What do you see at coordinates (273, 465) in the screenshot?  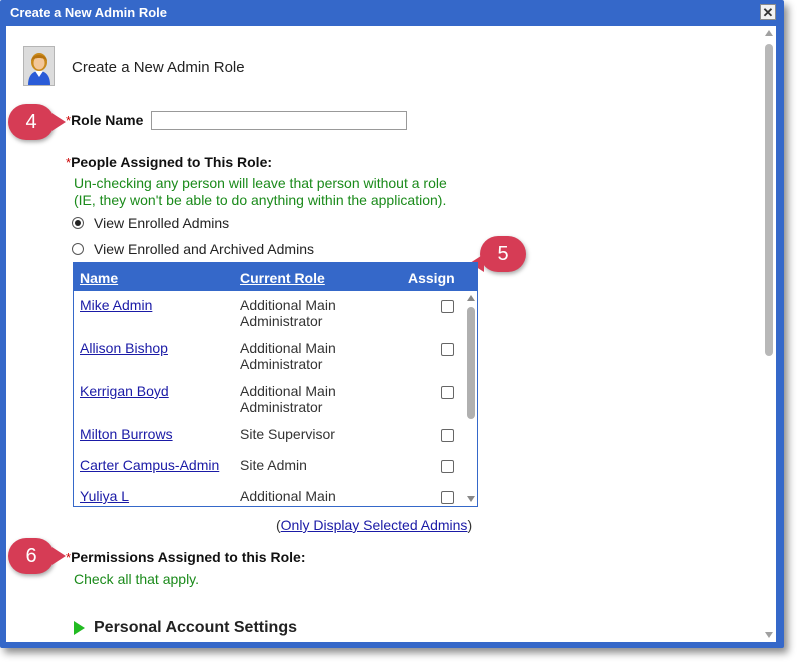 I see `admin-current-role: Site Admin` at bounding box center [273, 465].